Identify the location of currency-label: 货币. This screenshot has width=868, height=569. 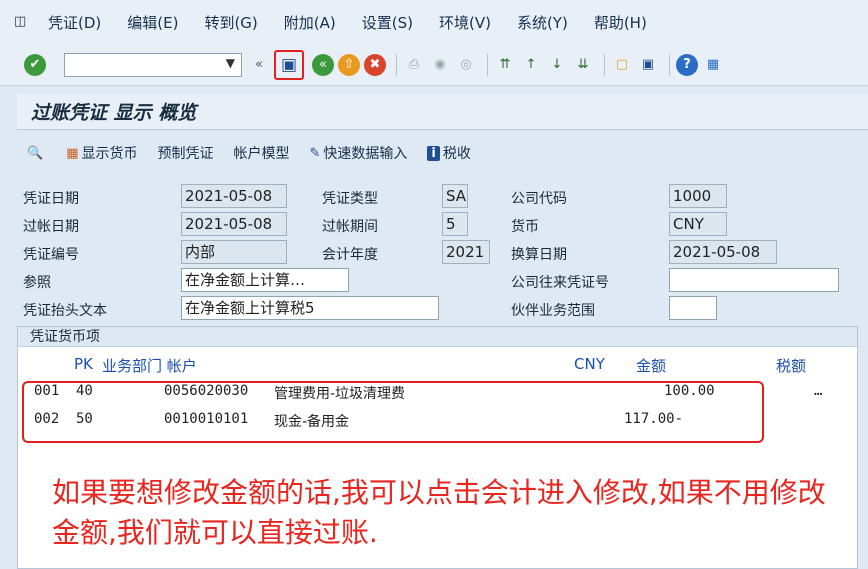
(525, 227).